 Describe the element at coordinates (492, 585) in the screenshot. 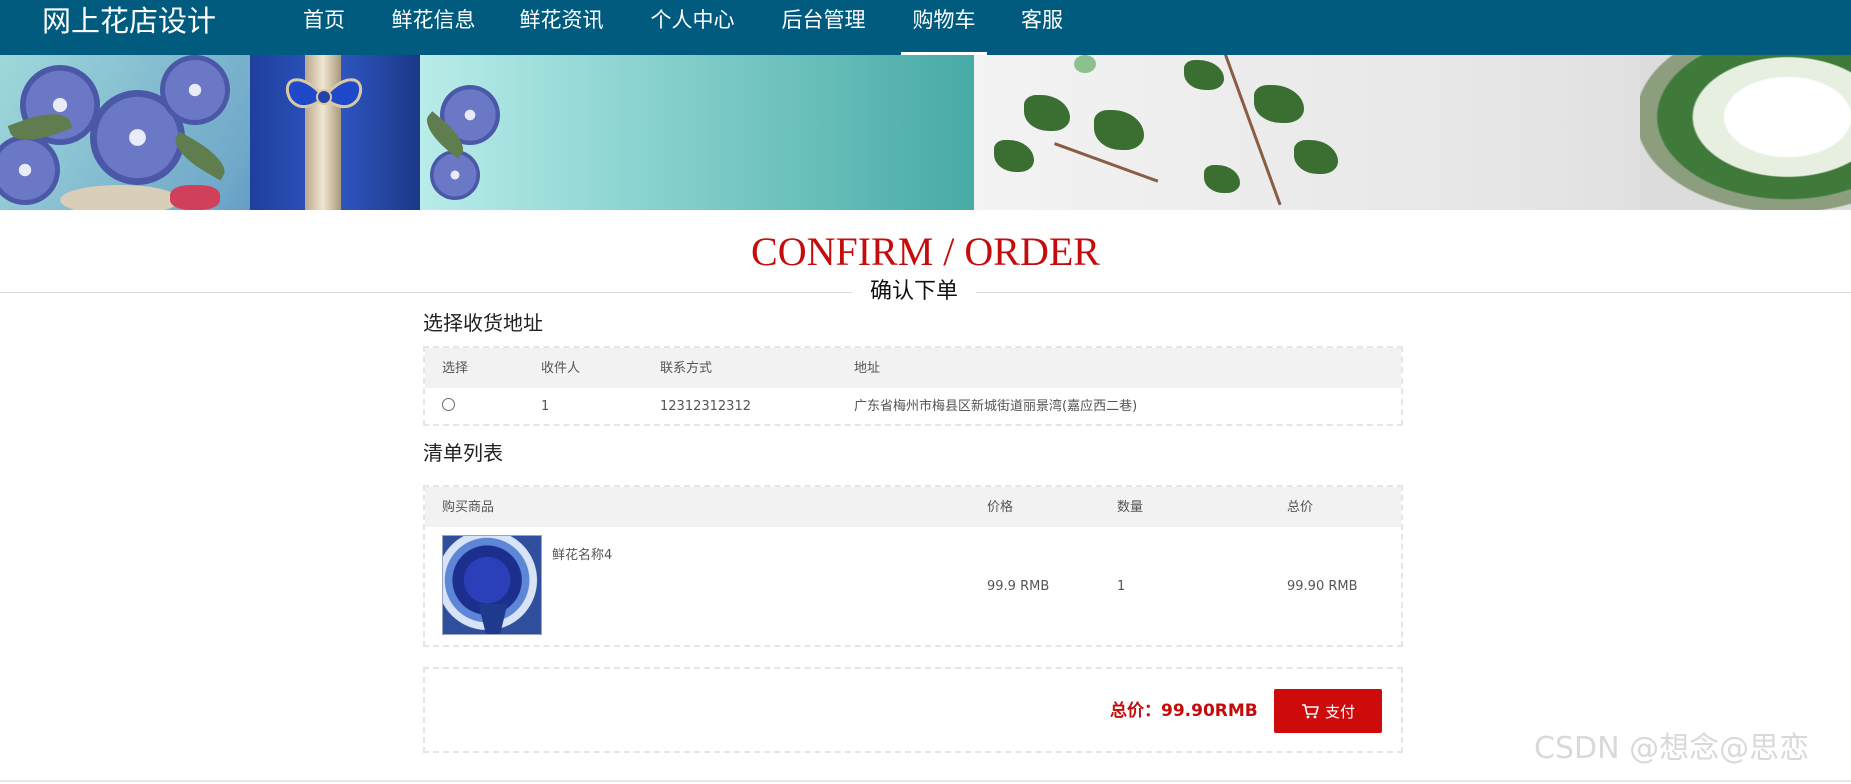

I see `product-image` at that location.